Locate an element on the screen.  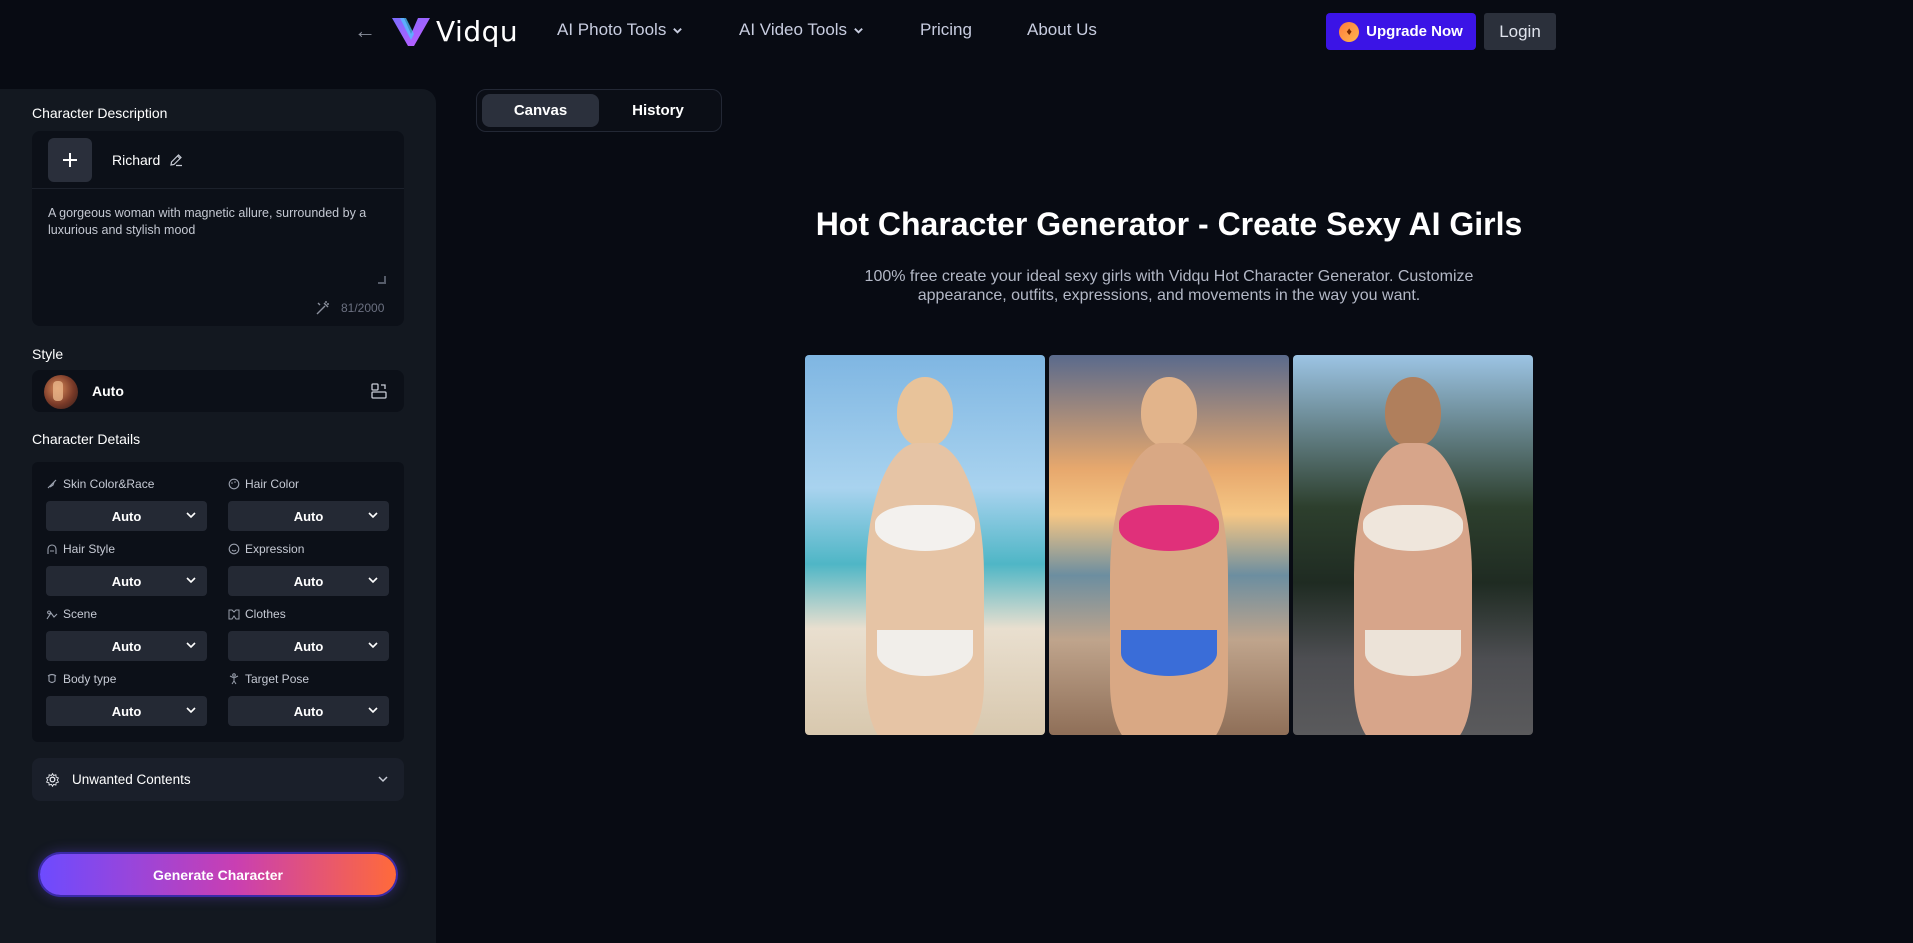
target-pose-label-text: Target Pose is located at coordinates (277, 679).